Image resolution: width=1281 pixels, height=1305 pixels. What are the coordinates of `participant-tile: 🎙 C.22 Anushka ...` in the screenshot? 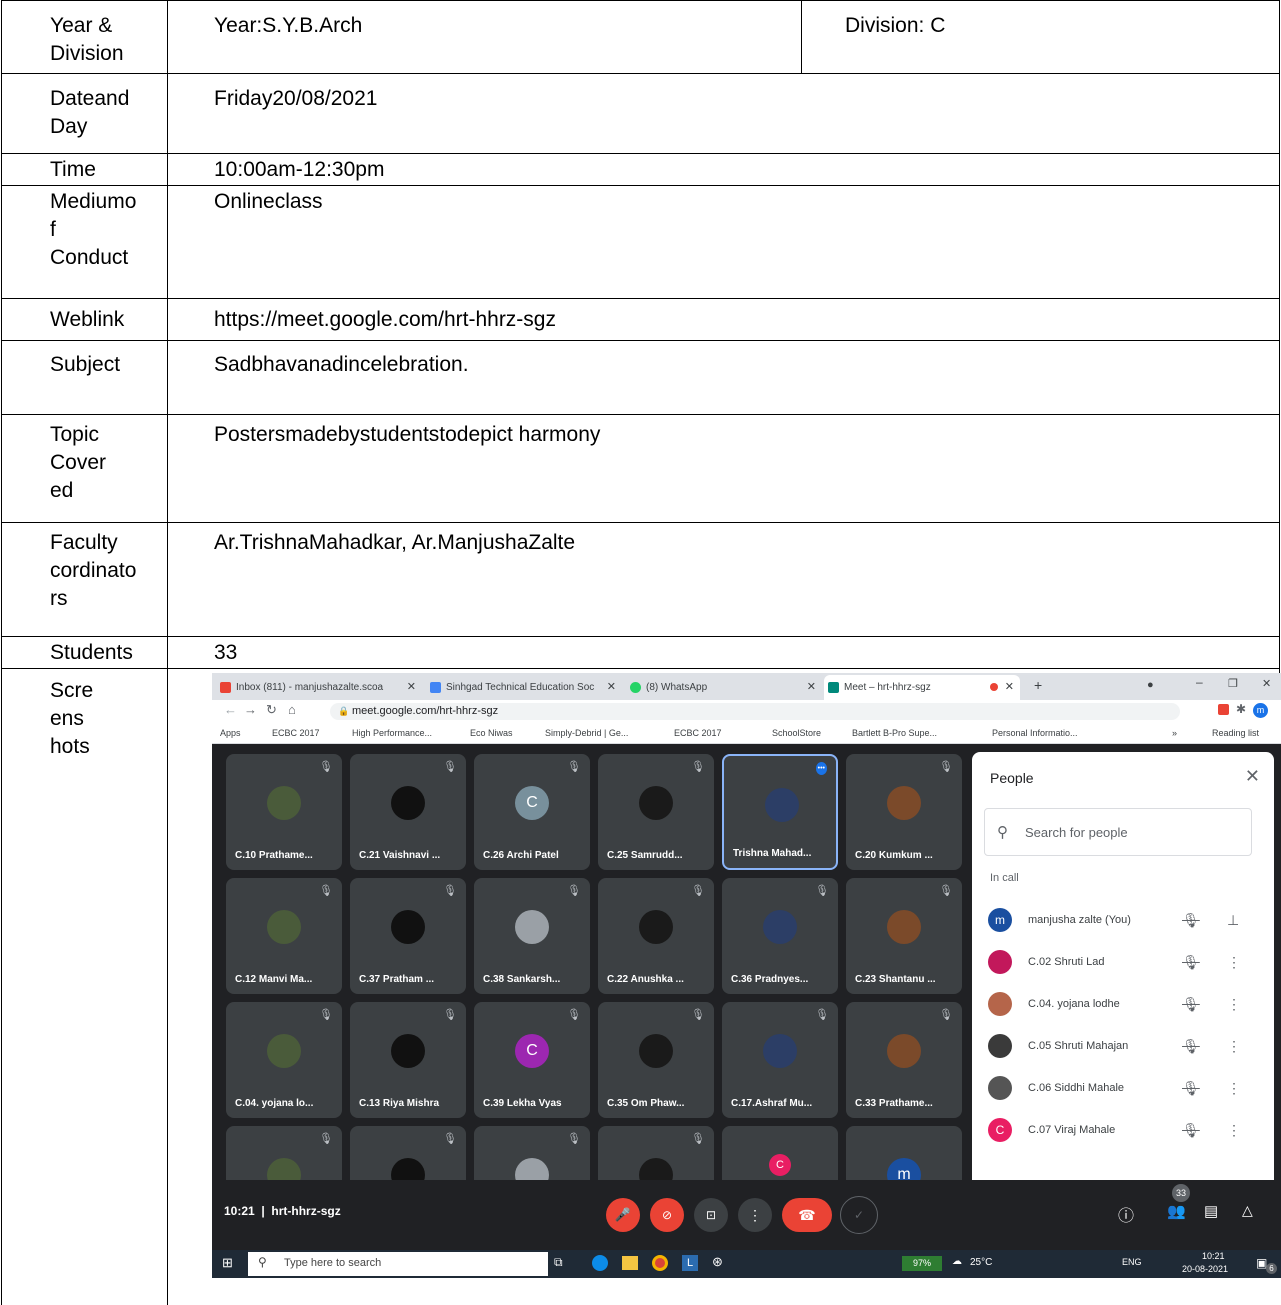 It's located at (656, 936).